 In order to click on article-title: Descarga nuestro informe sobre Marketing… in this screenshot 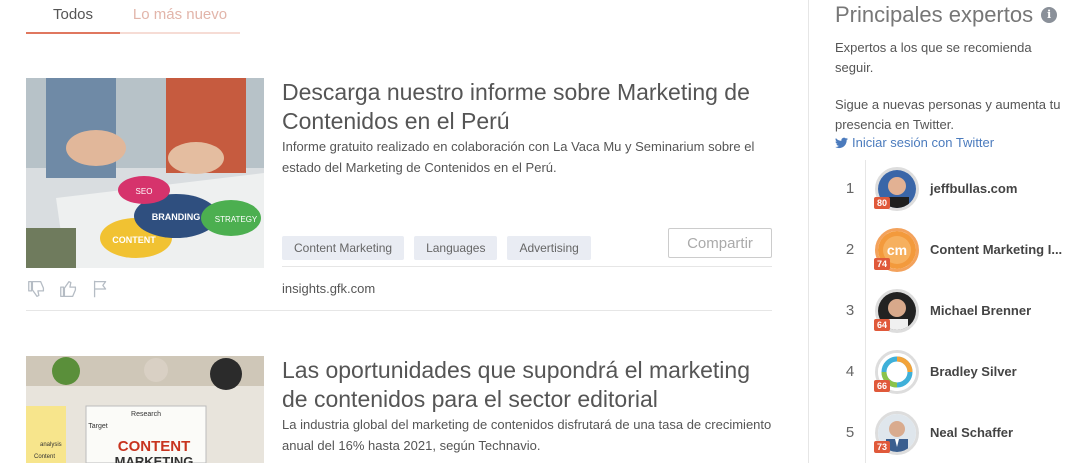, I will do `click(527, 107)`.